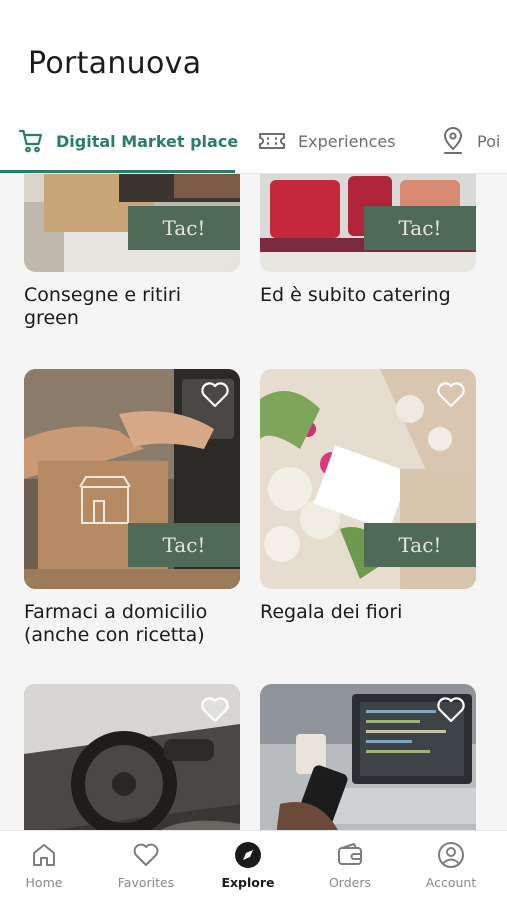 This screenshot has width=507, height=900. Describe the element at coordinates (147, 141) in the screenshot. I see `tab-label: Digital Market place` at that location.